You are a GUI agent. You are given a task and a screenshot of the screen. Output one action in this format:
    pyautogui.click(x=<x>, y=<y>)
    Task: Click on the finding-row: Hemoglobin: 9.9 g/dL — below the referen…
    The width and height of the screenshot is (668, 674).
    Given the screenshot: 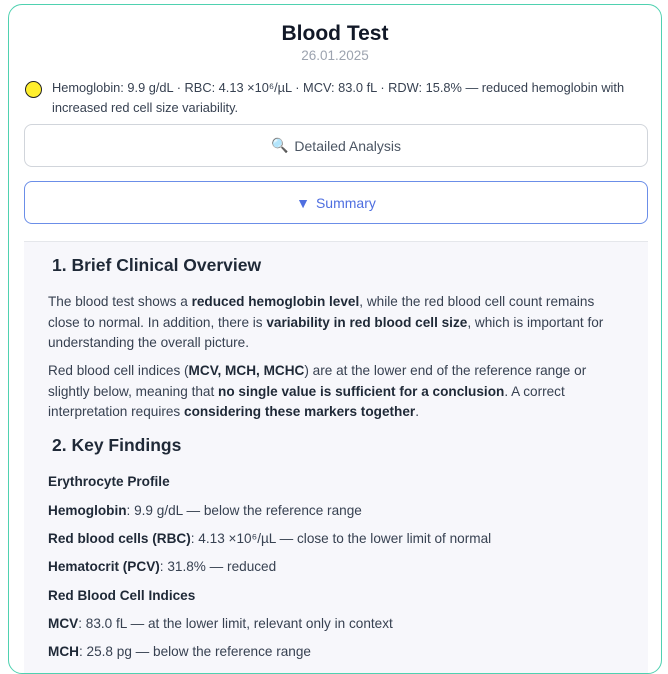 What is the action you would take?
    pyautogui.click(x=205, y=510)
    